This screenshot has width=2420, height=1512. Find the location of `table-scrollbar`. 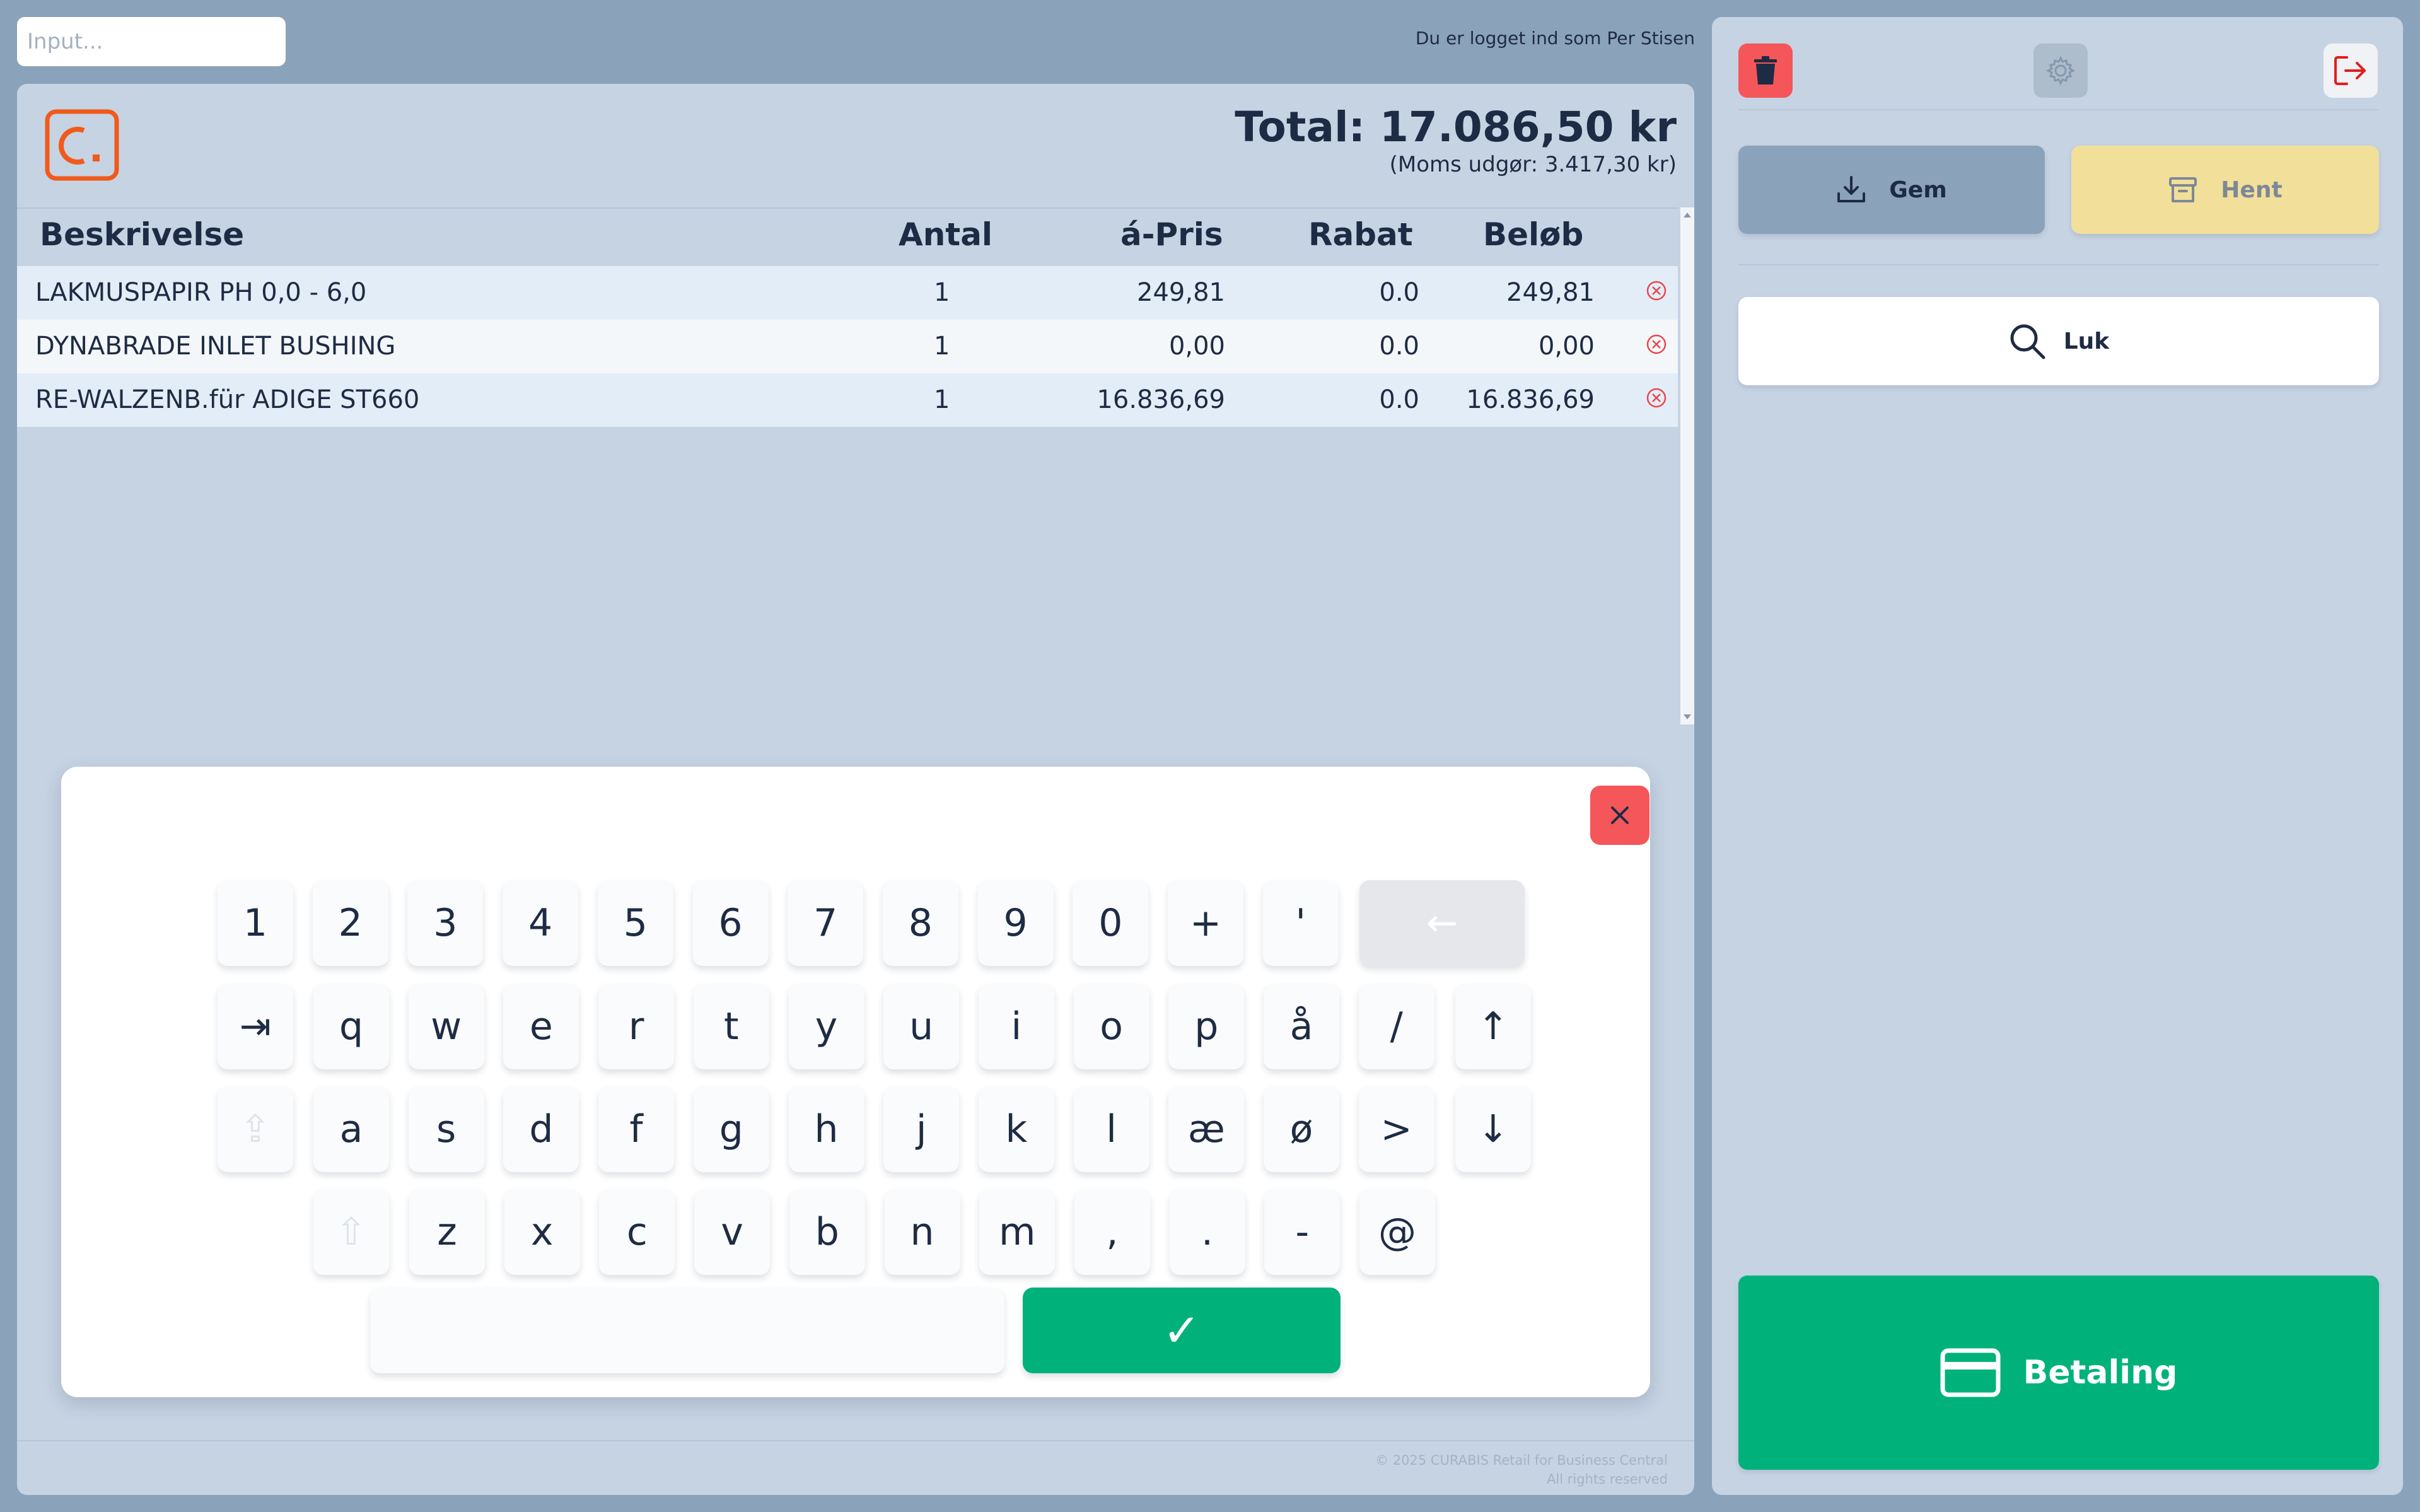

table-scrollbar is located at coordinates (1687, 466).